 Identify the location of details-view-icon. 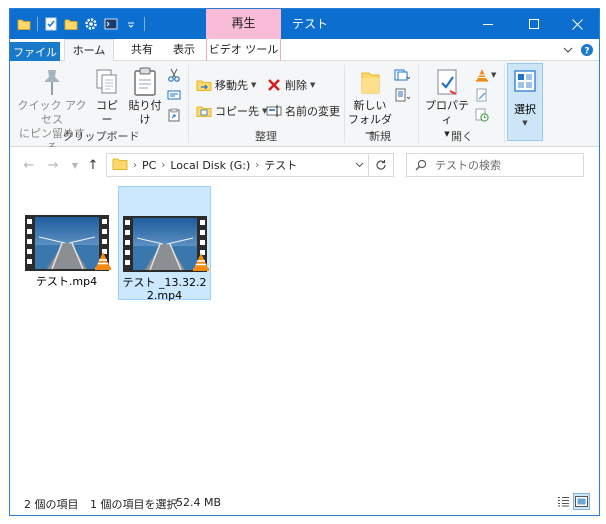
(563, 502).